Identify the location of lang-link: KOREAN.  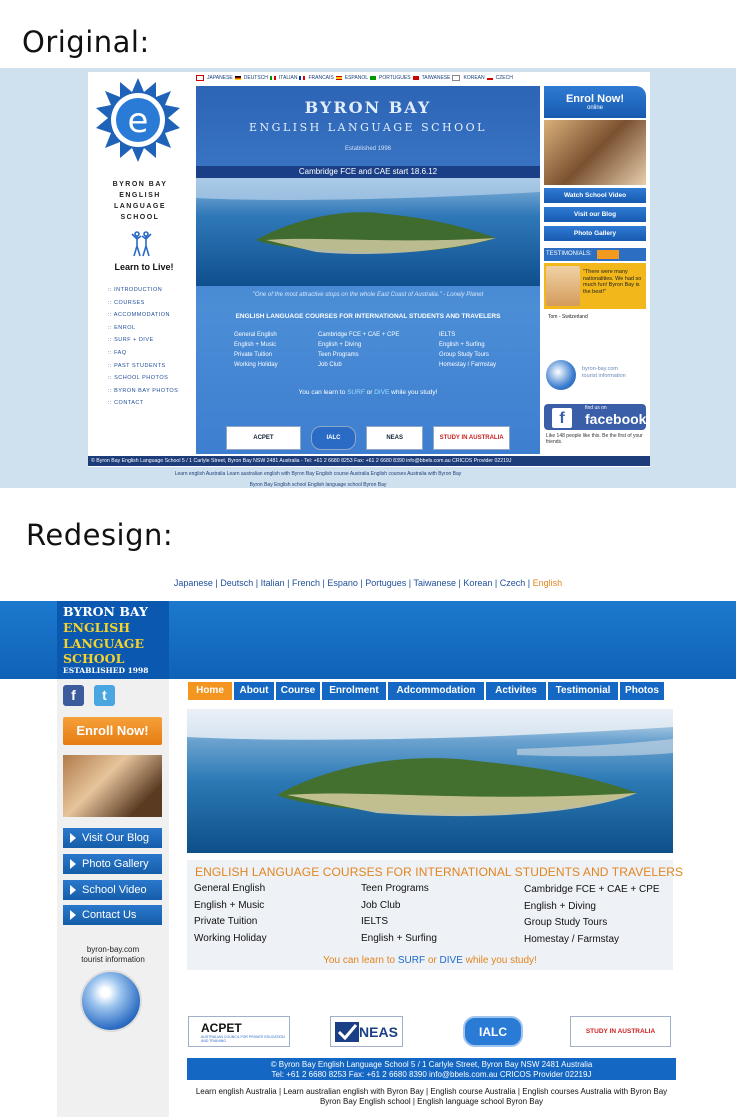
(473, 78).